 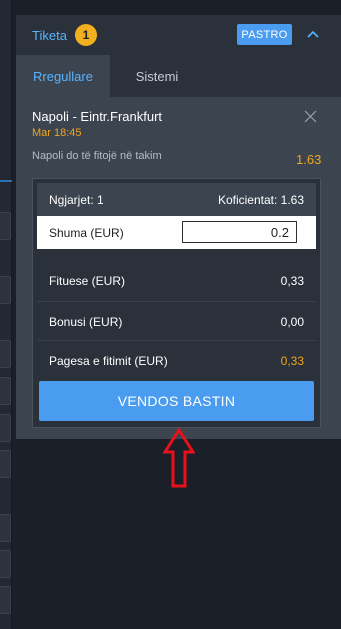 I want to click on close-icon, so click(x=310, y=116).